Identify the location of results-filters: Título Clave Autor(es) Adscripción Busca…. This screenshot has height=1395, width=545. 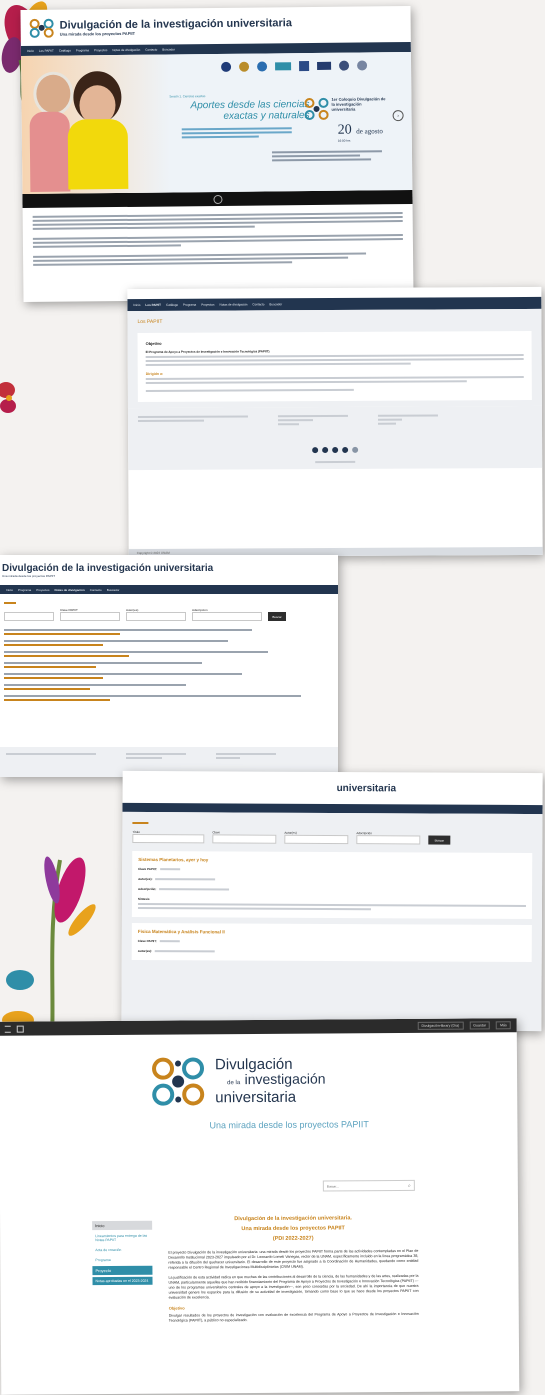
(332, 837).